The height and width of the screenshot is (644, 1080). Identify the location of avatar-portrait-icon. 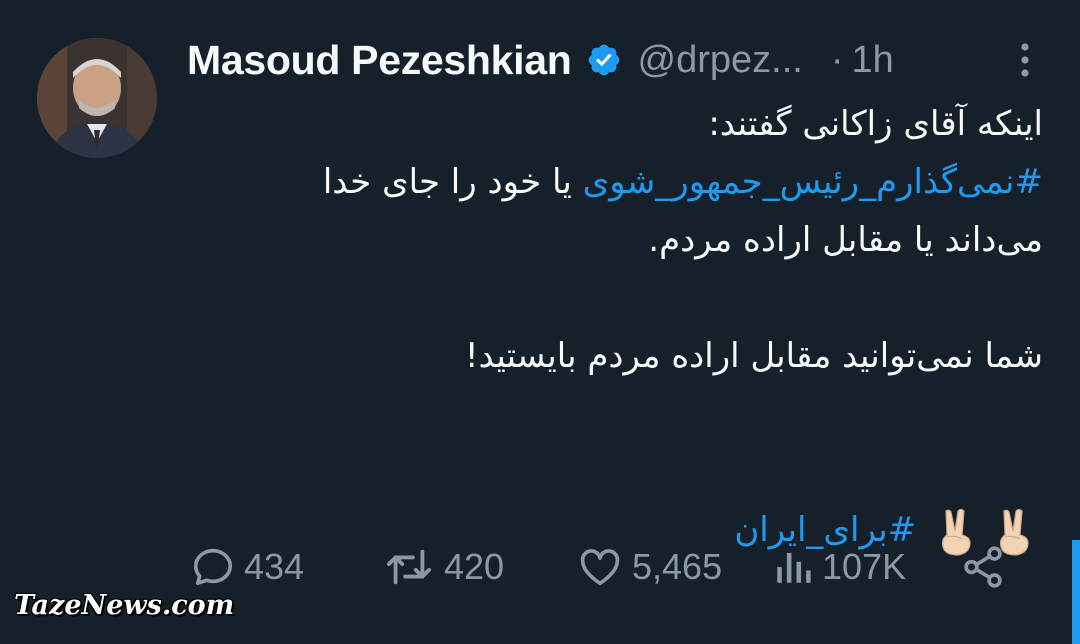
(97, 98).